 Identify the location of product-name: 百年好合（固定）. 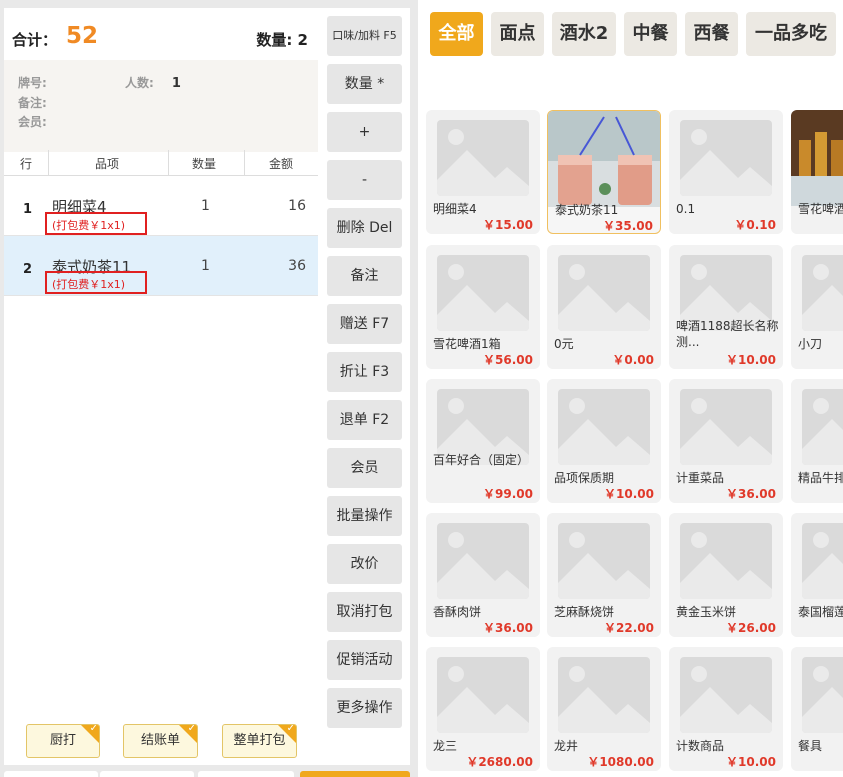
(481, 460).